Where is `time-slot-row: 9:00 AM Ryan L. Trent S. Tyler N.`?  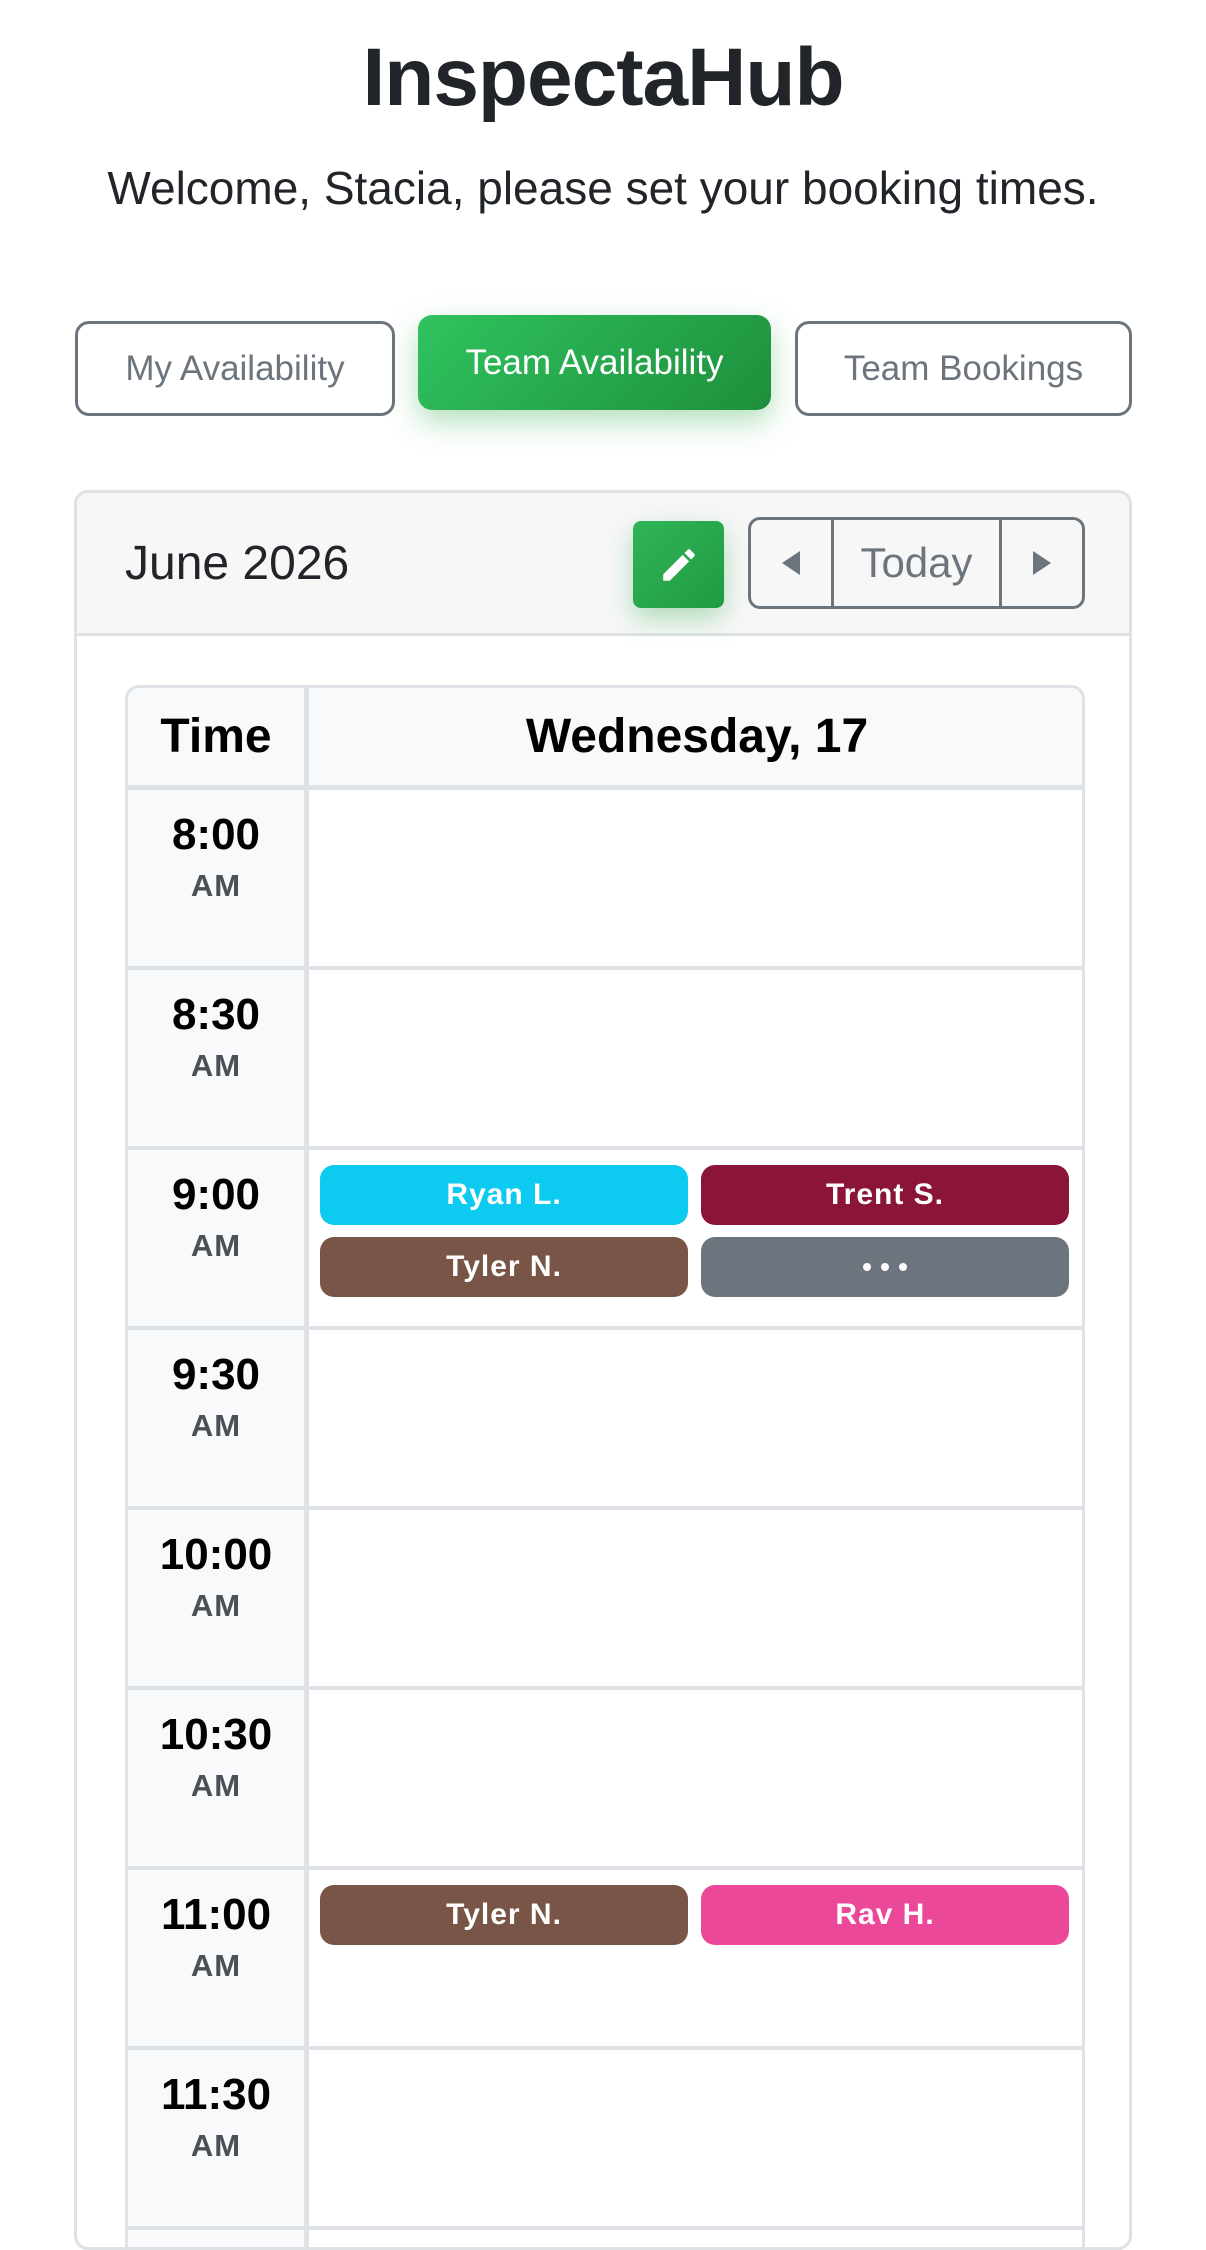
time-slot-row: 9:00 AM Ryan L. Trent S. Tyler N. is located at coordinates (605, 1240).